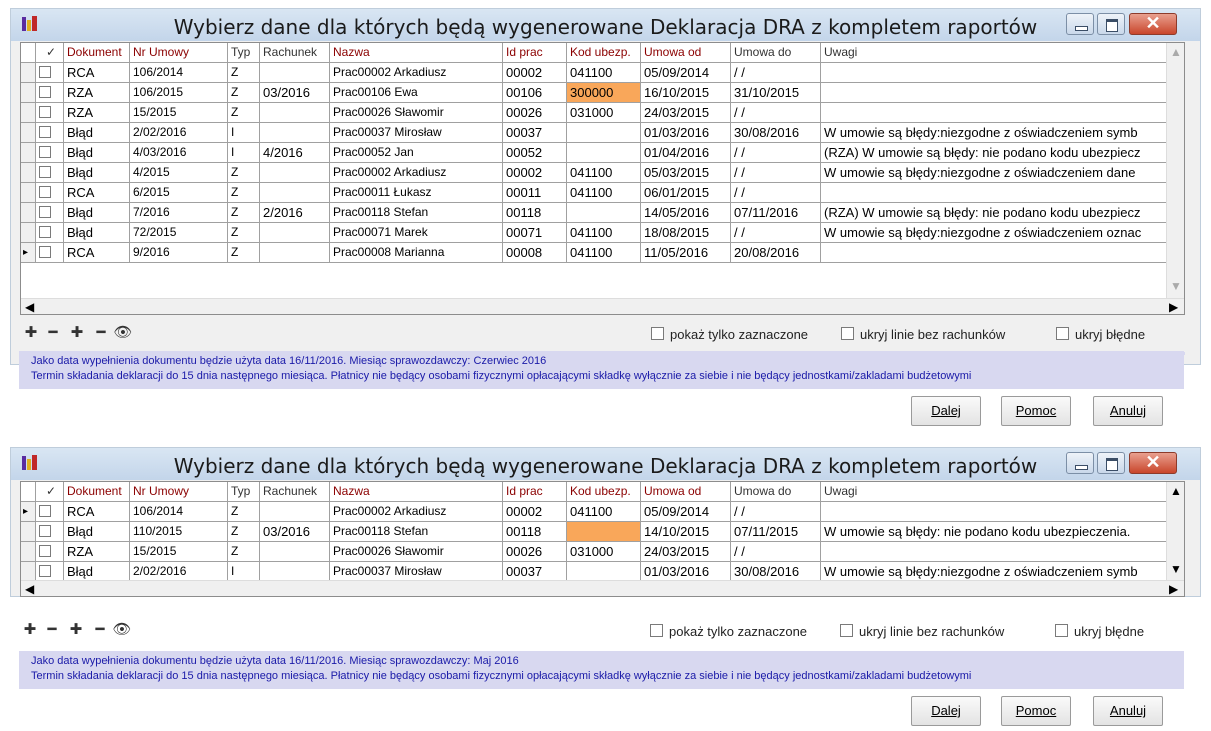  Describe the element at coordinates (97, 113) in the screenshot. I see `cell-dokument: RZA` at that location.